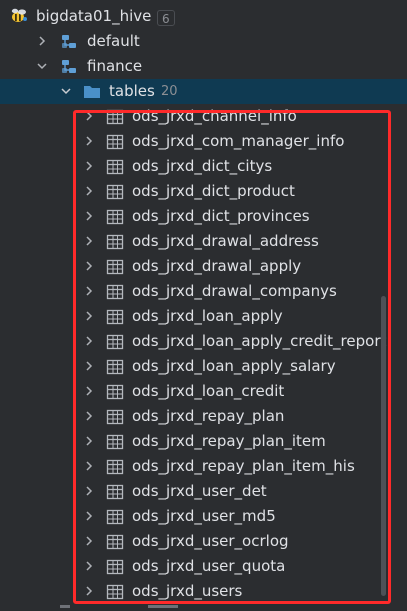  I want to click on table-row: ods_jrxd_users, so click(203, 591).